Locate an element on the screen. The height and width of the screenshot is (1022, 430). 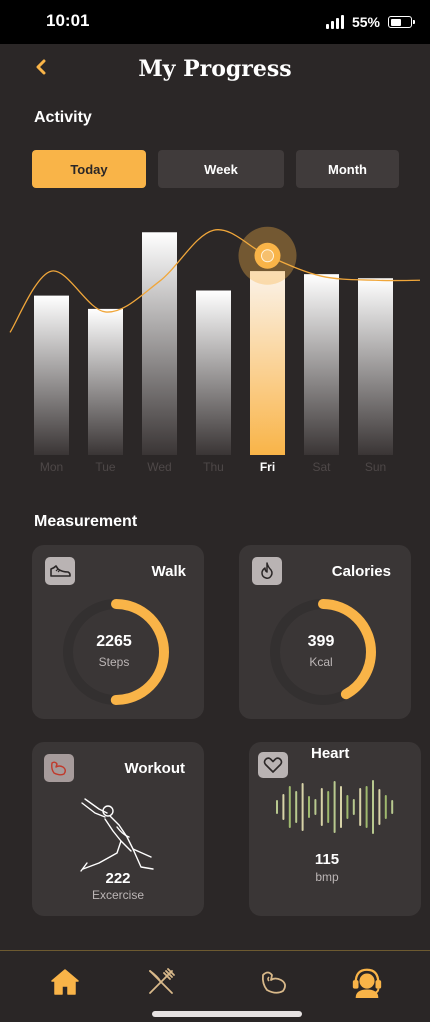
nav-meals is located at coordinates (161, 982).